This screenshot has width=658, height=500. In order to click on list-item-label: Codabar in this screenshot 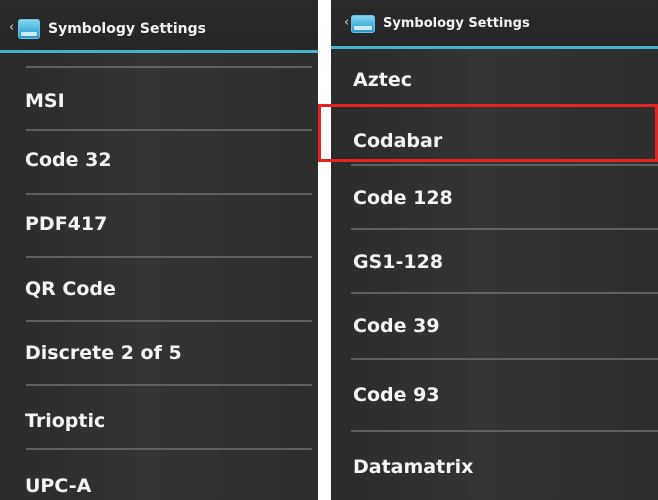, I will do `click(398, 141)`.